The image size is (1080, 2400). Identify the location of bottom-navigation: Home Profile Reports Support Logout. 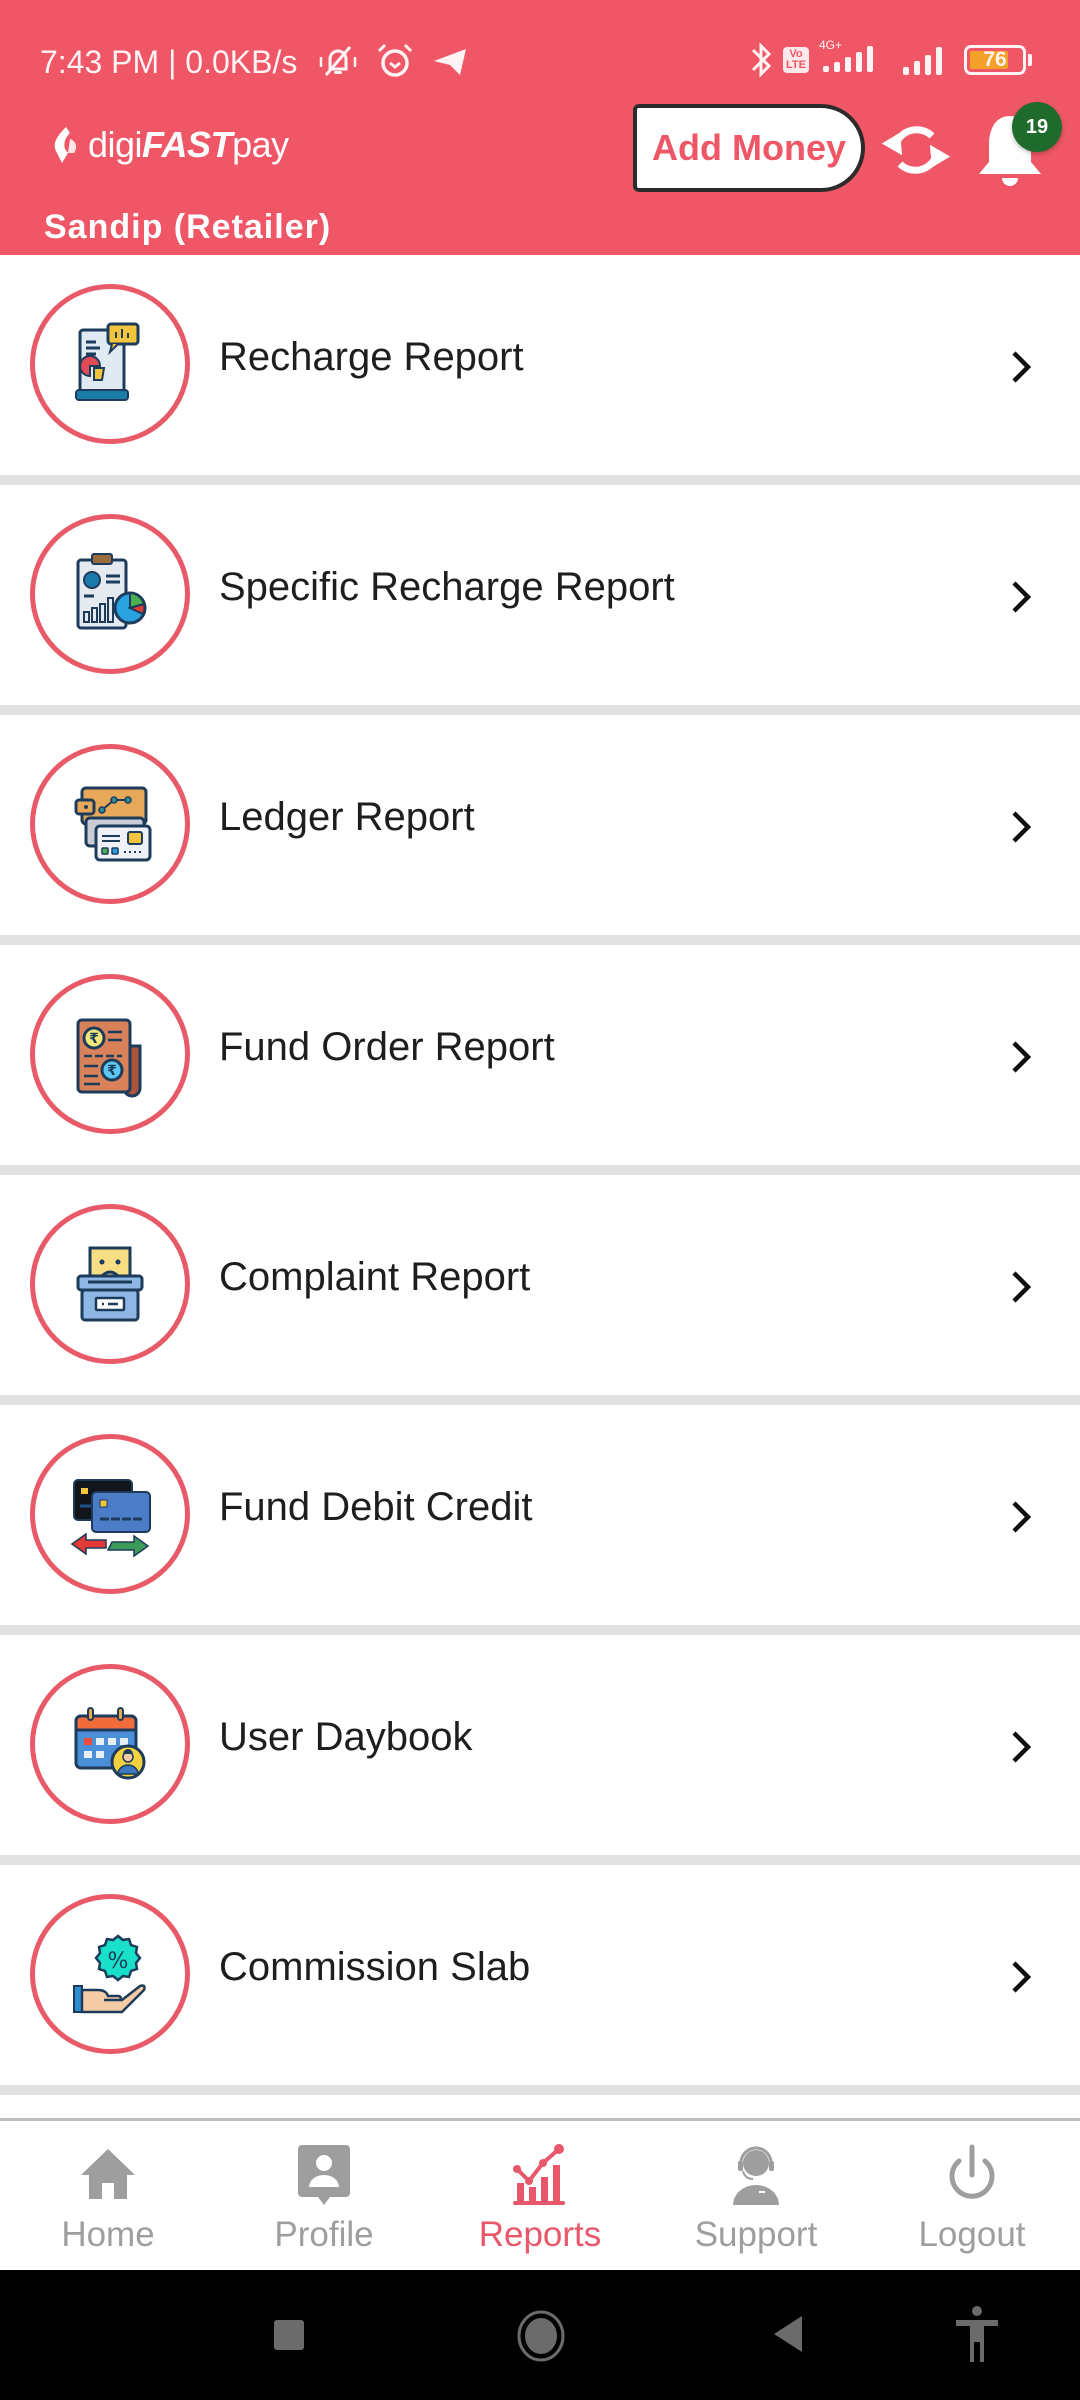
(540, 2194).